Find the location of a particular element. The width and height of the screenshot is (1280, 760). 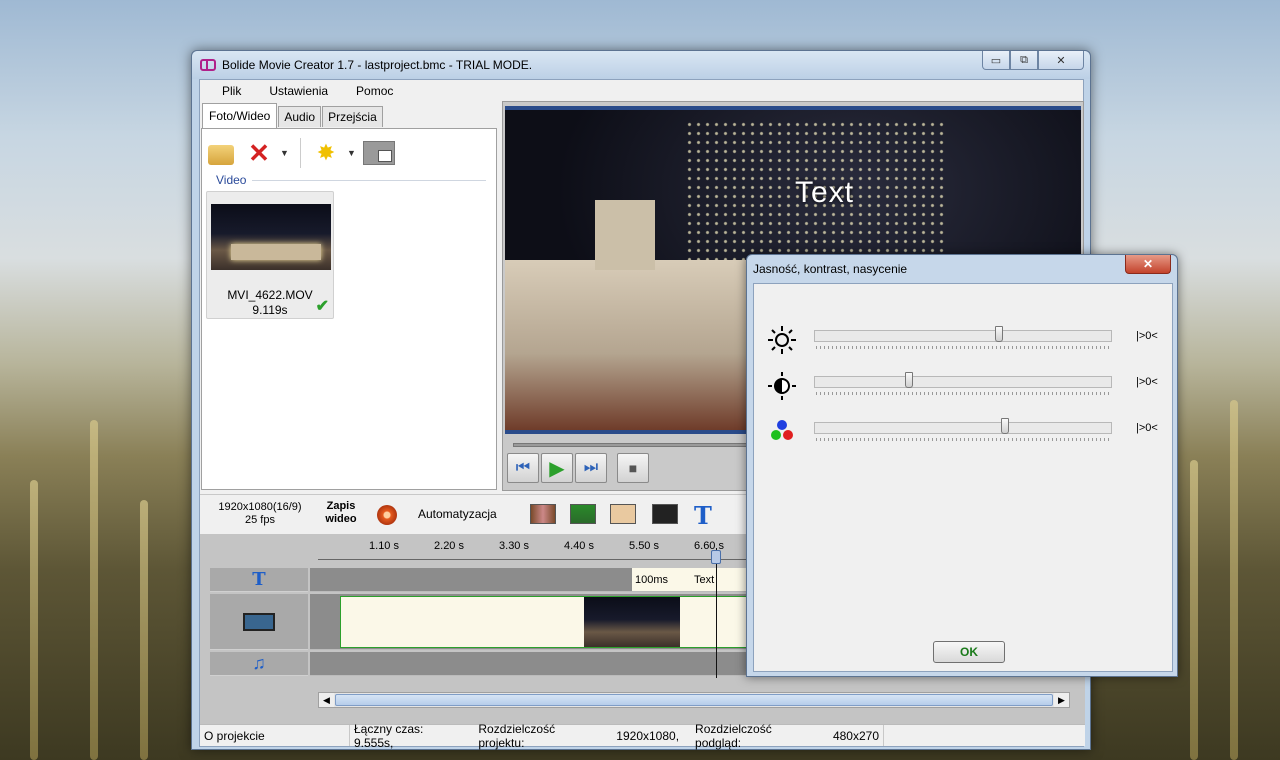

add-files-button is located at coordinates (223, 153).